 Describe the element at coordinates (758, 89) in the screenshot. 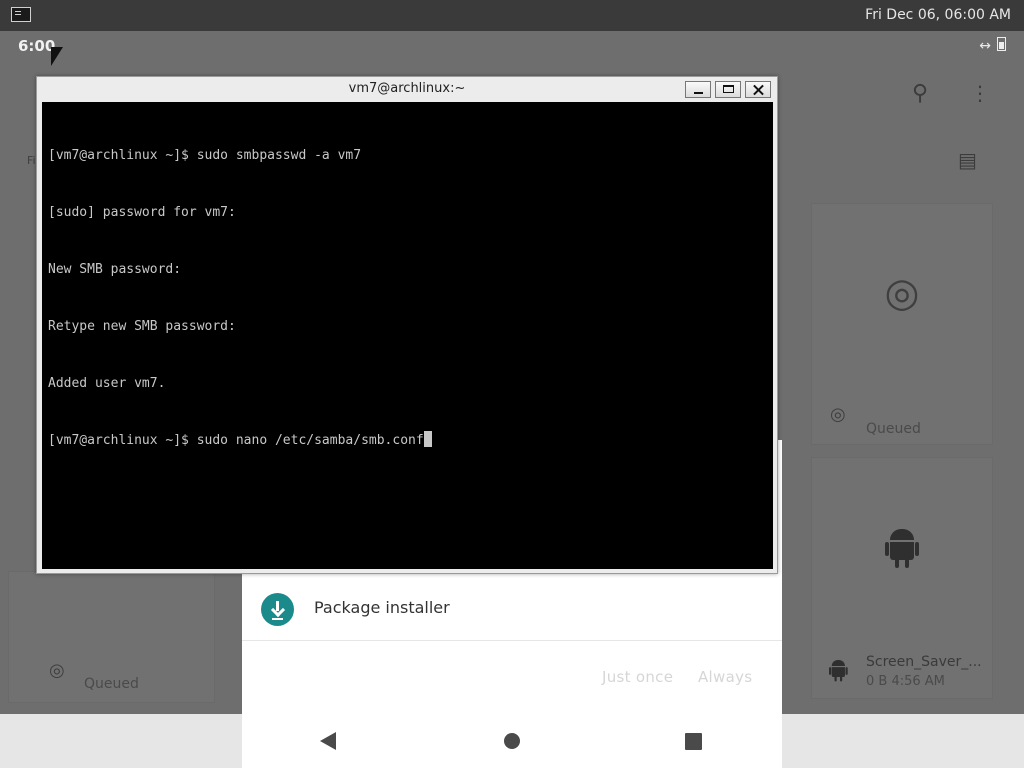

I see `close-button` at that location.